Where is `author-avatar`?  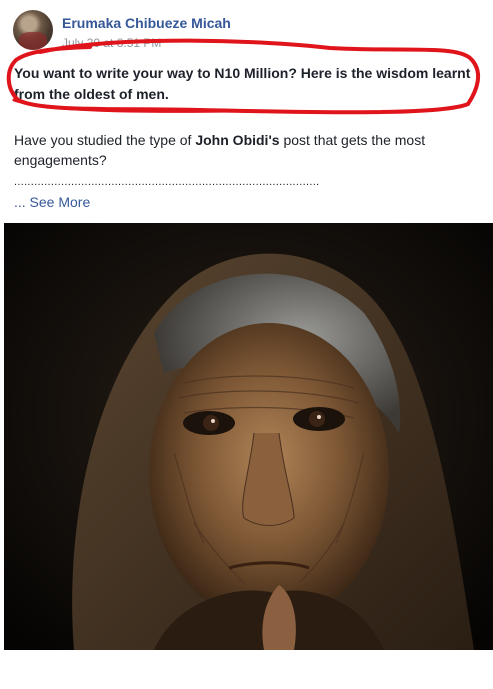 author-avatar is located at coordinates (33, 30).